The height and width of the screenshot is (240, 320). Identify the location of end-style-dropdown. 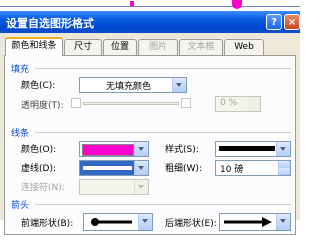
(255, 222).